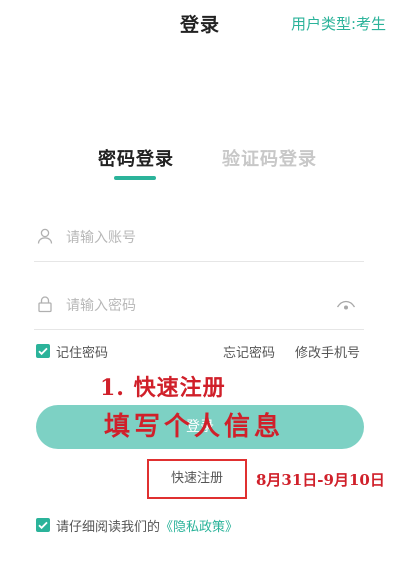 The height and width of the screenshot is (563, 400). Describe the element at coordinates (196, 238) in the screenshot. I see `account-input` at that location.